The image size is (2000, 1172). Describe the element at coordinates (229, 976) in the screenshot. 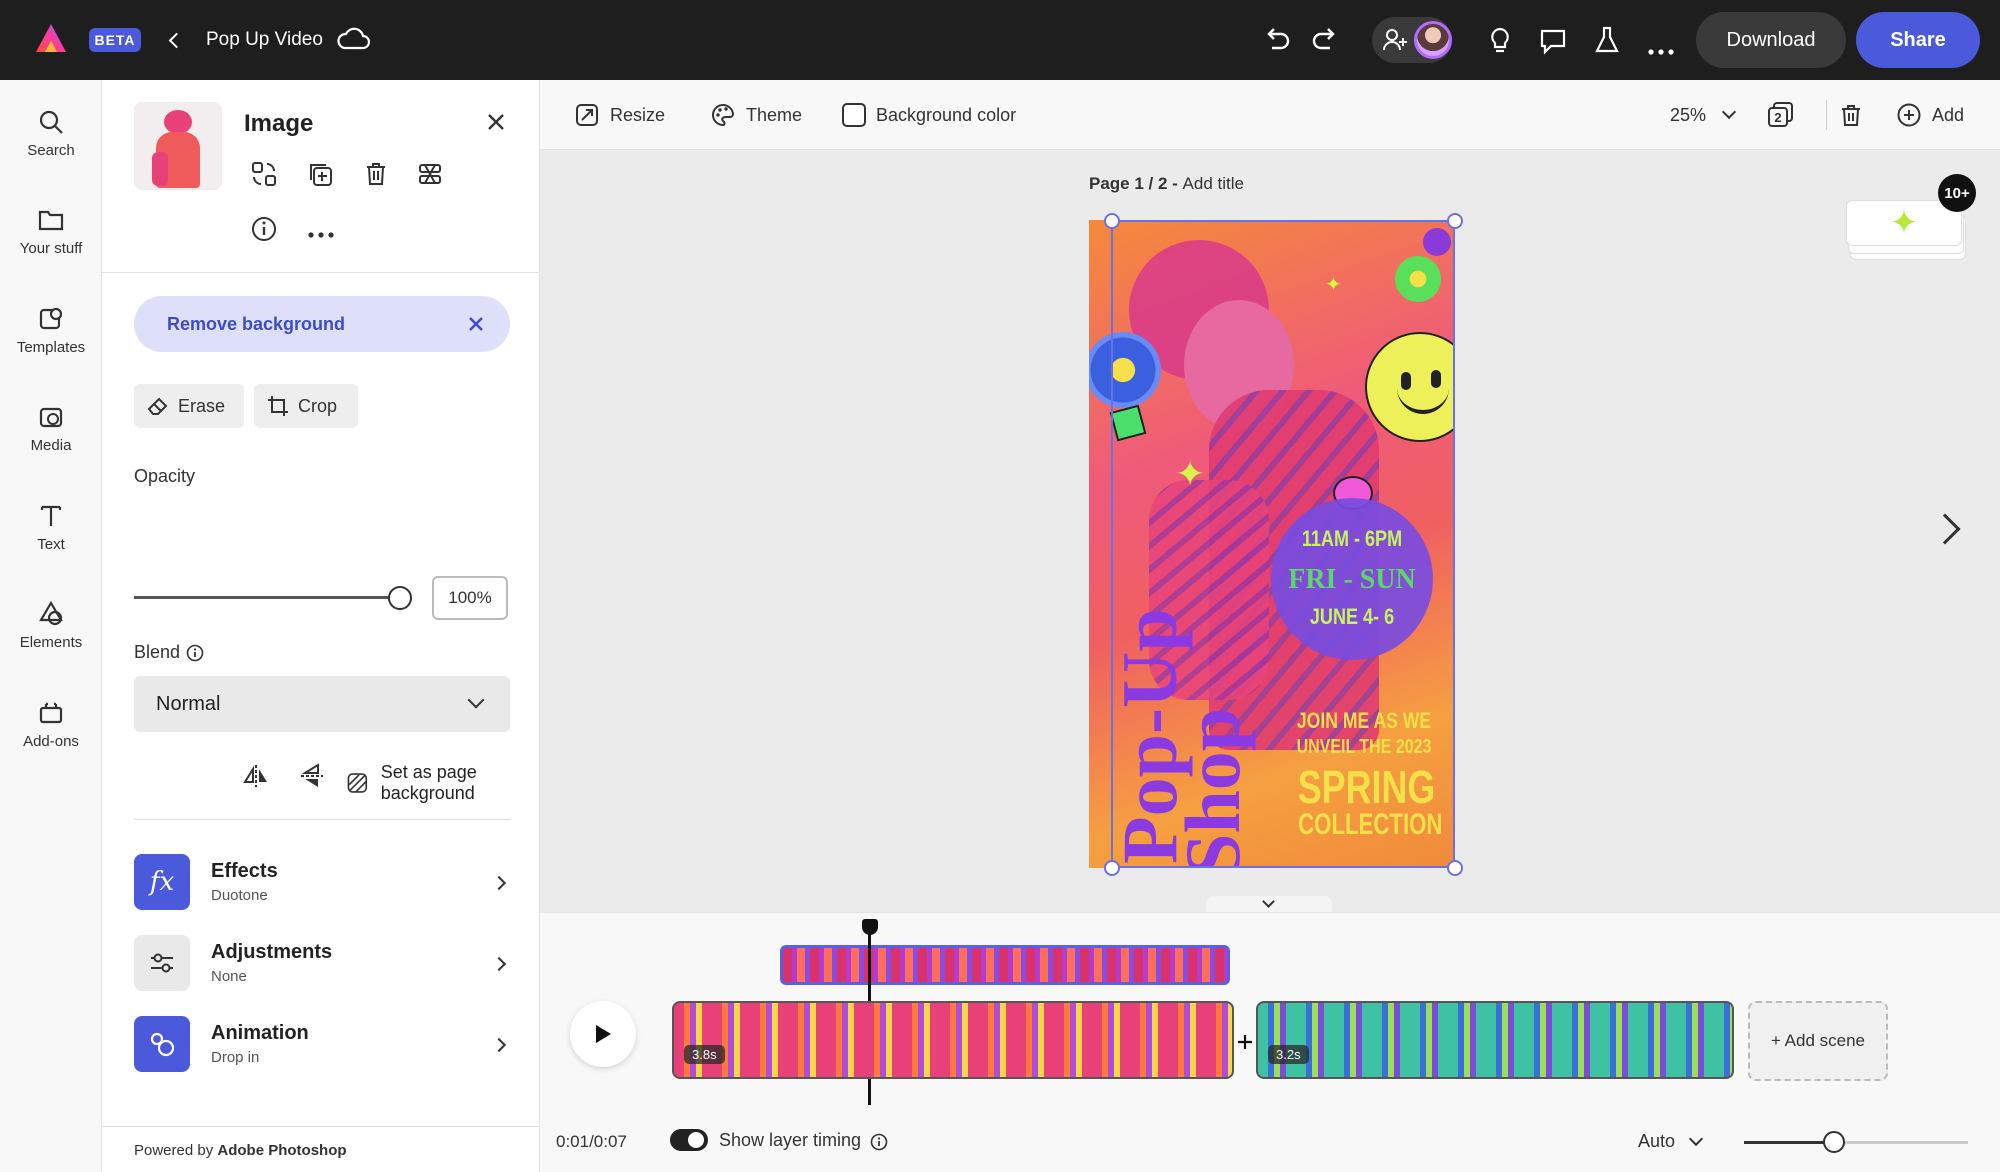

I see `adjustments-subtitle: None` at that location.